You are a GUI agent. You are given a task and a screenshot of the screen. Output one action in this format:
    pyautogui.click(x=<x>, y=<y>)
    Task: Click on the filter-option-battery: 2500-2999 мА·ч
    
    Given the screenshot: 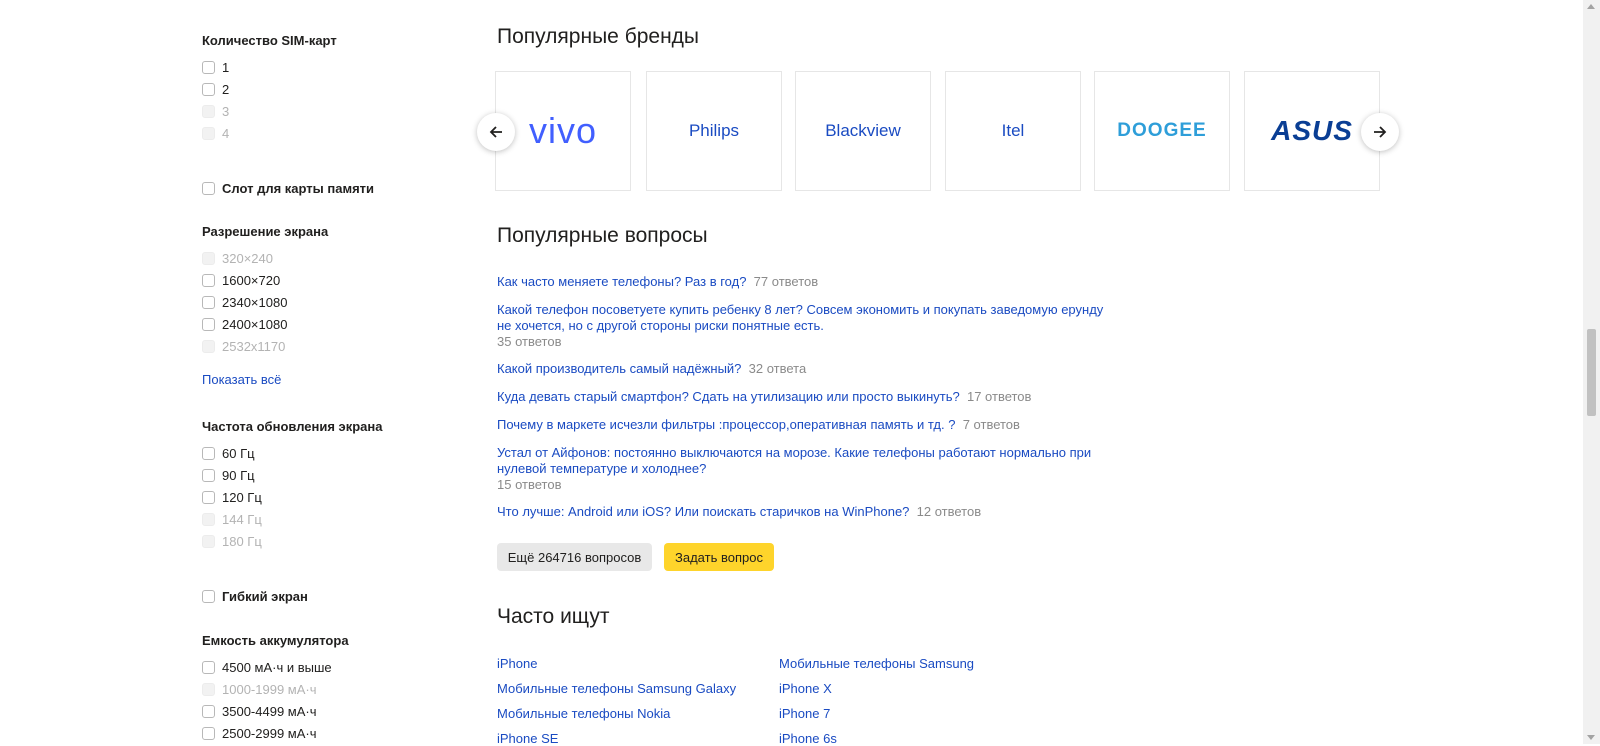 What is the action you would take?
    pyautogui.click(x=259, y=733)
    